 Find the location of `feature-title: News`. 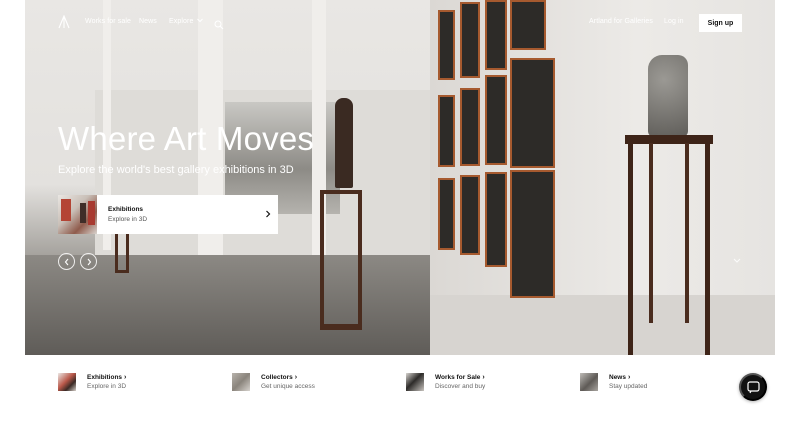

feature-title: News is located at coordinates (617, 377).